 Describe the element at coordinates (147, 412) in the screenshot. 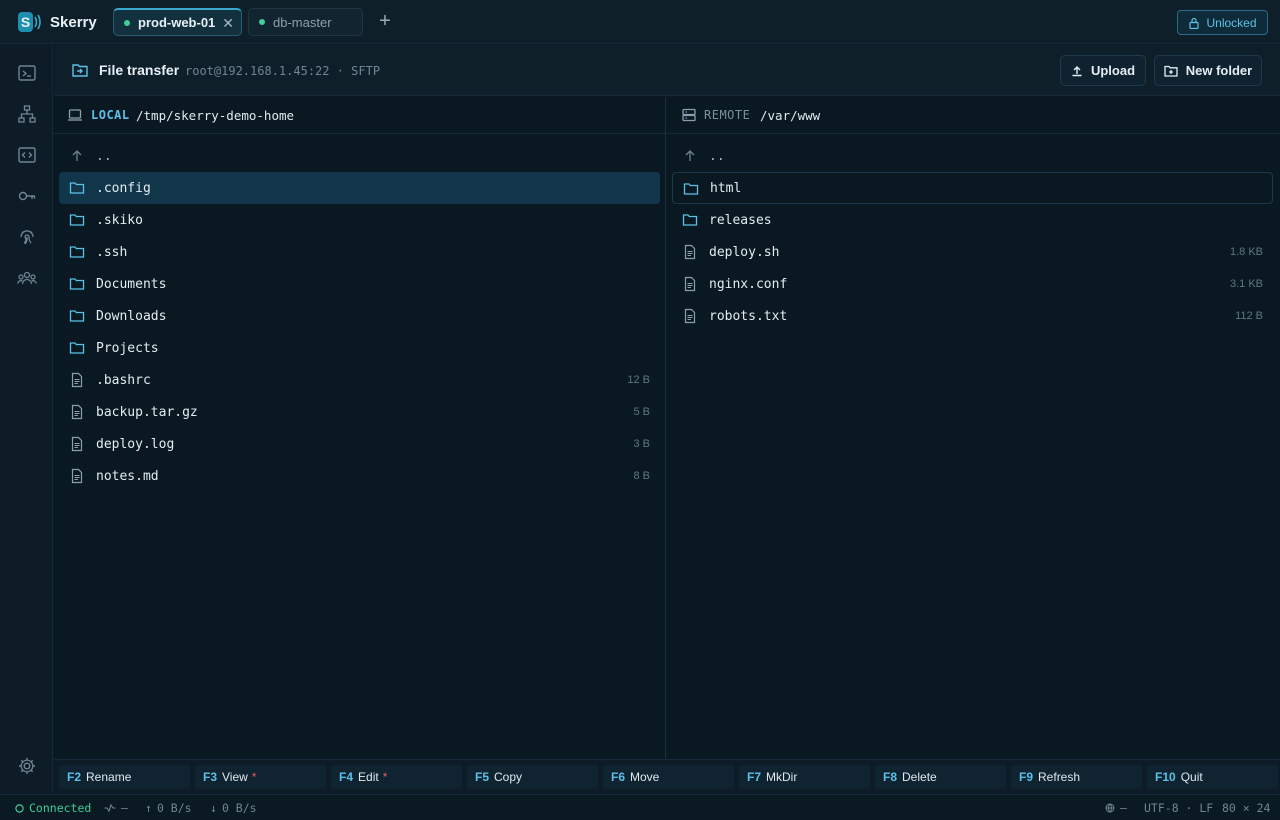

I see `entry-name: backup.tar.gz` at that location.